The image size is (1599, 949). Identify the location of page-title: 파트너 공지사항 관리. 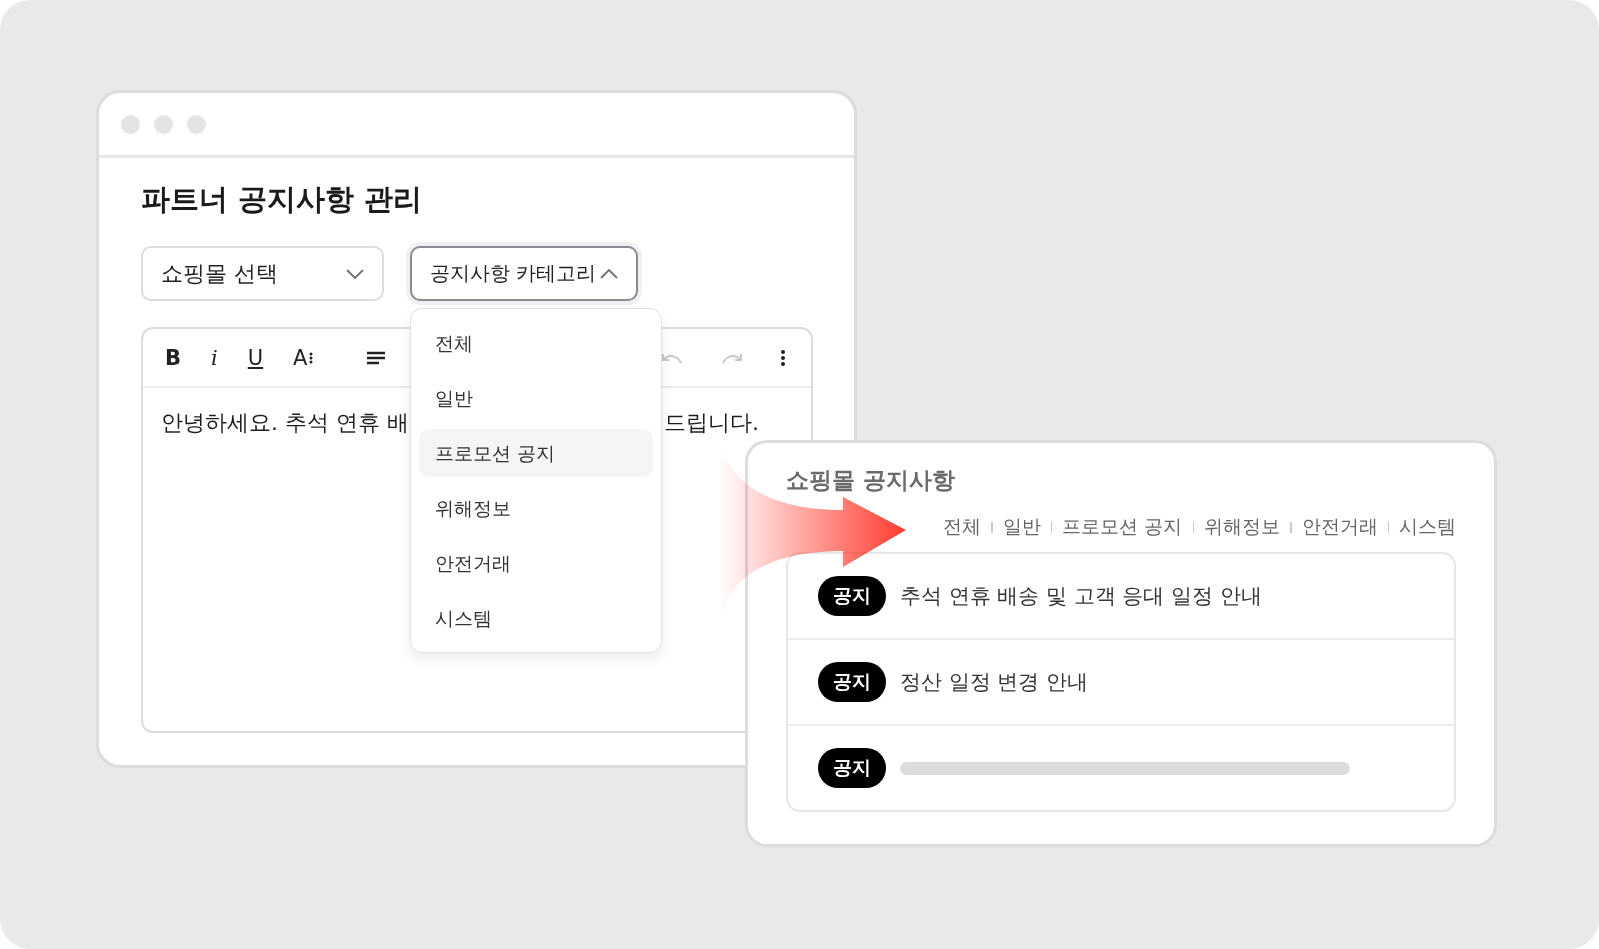
(282, 199).